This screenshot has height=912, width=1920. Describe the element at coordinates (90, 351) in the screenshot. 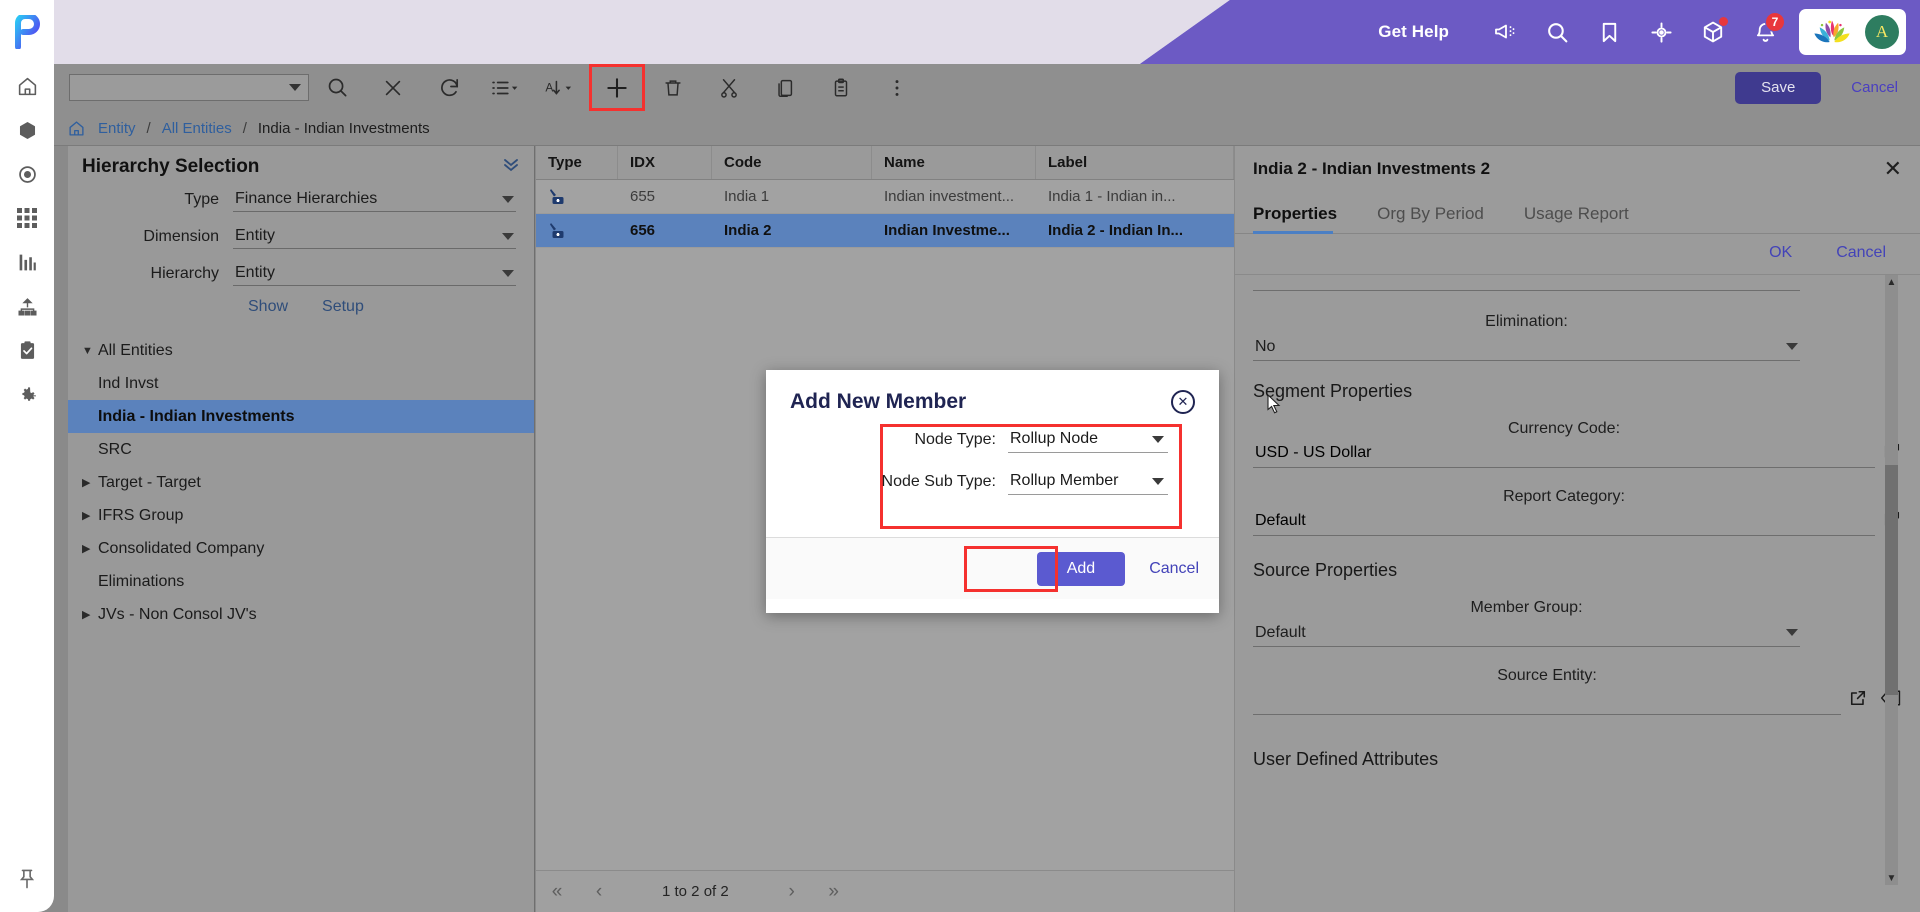

I see `triangle-down-icon: ▼` at that location.